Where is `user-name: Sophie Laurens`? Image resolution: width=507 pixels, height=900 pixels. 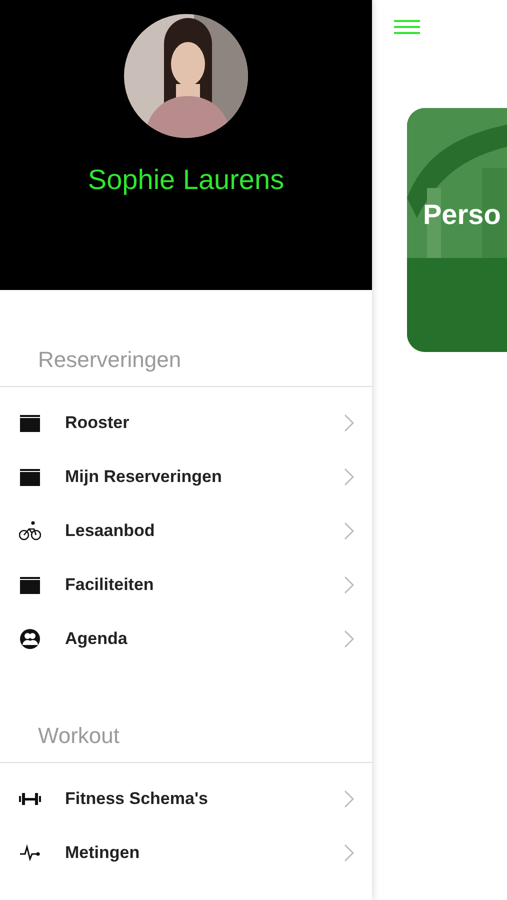 user-name: Sophie Laurens is located at coordinates (186, 180).